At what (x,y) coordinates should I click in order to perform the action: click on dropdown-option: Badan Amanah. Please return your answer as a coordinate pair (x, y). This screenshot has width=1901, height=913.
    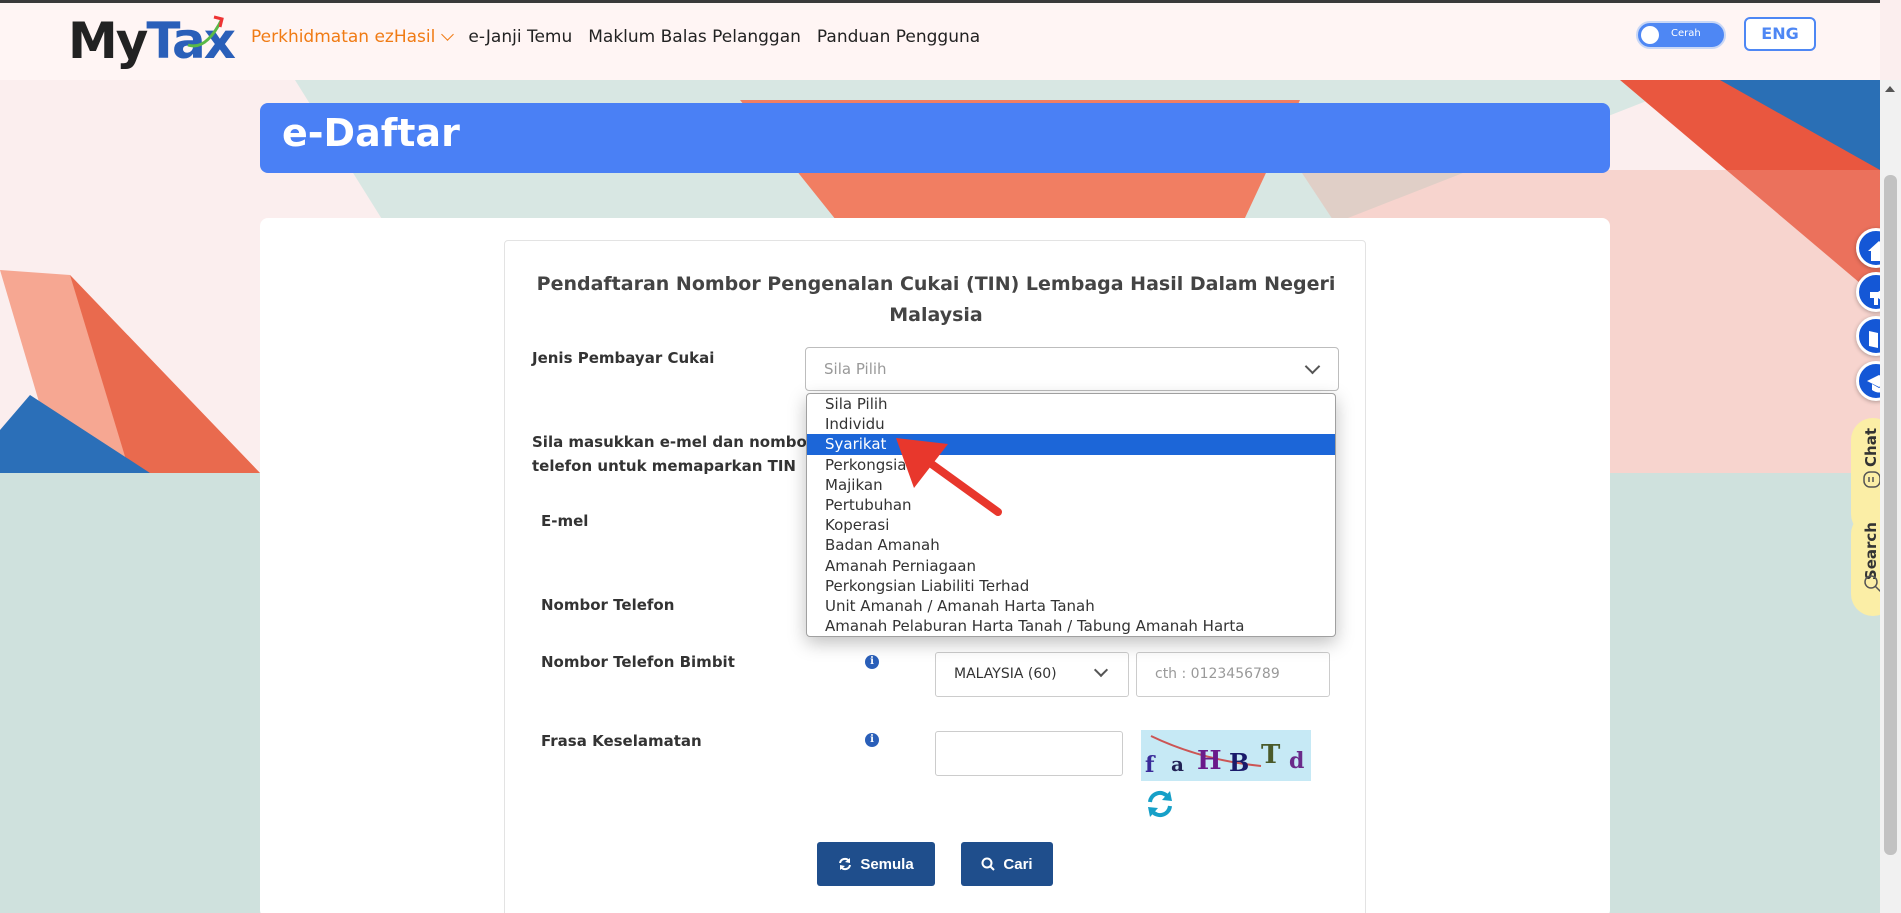
    Looking at the image, I should click on (1071, 545).